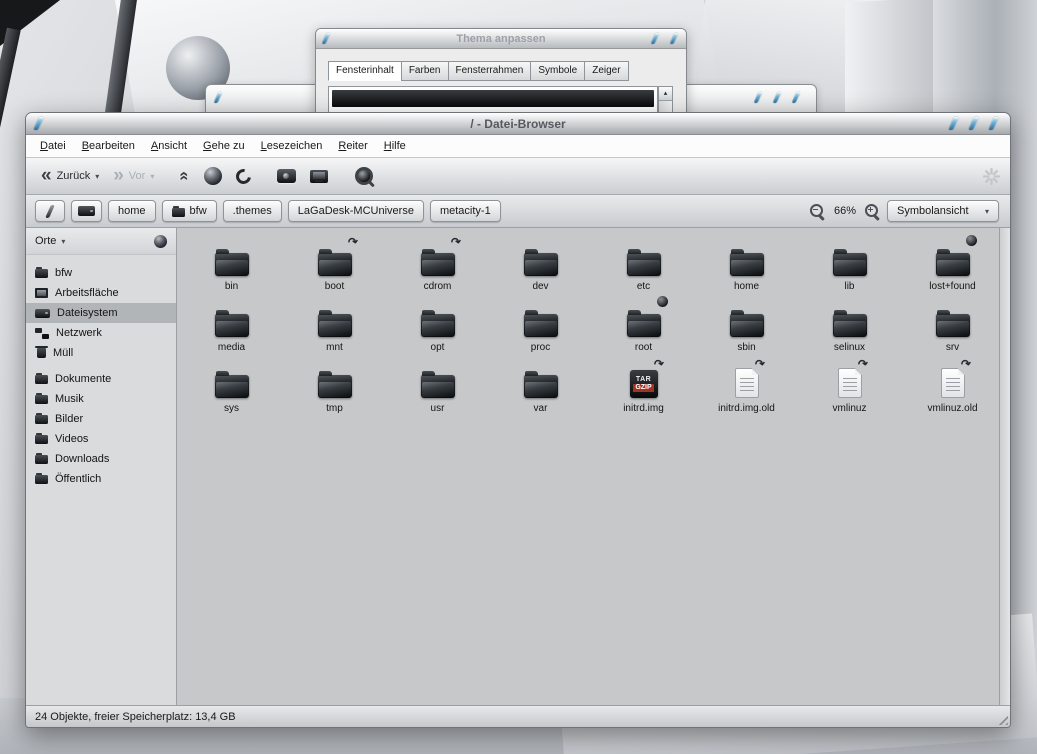  Describe the element at coordinates (160, 241) in the screenshot. I see `globe-icon` at that location.